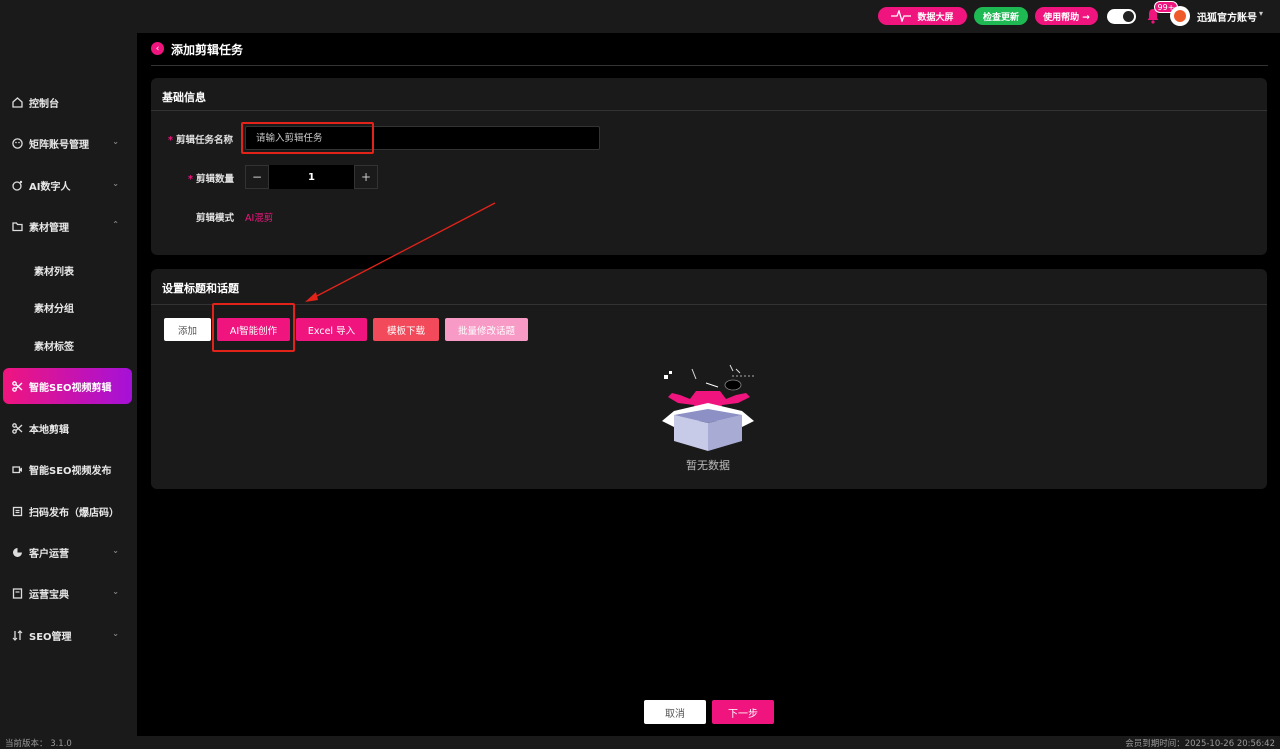 This screenshot has width=1280, height=749. I want to click on sidebar-item-customer-ops: 客户运营 ⌄, so click(68, 552).